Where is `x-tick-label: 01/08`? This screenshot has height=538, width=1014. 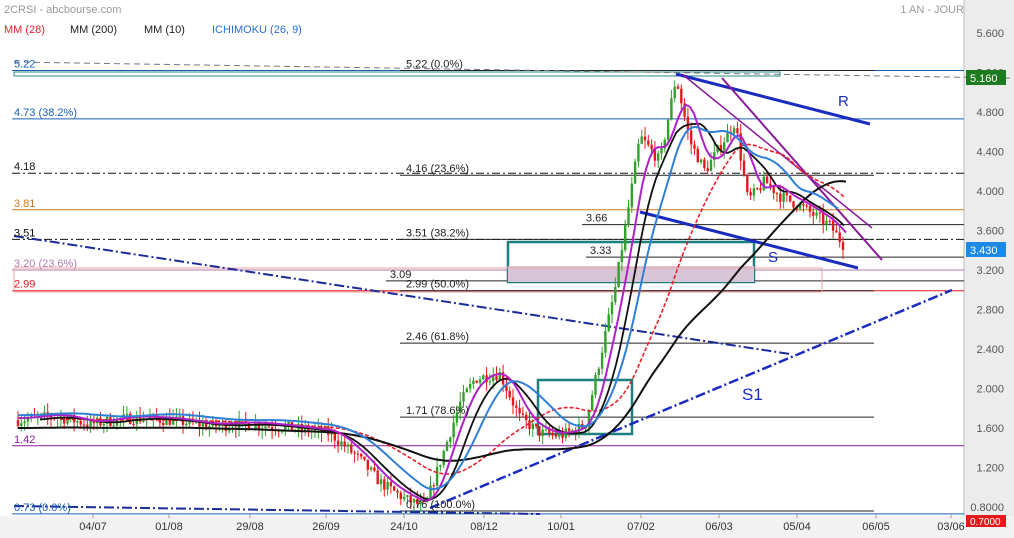 x-tick-label: 01/08 is located at coordinates (169, 527).